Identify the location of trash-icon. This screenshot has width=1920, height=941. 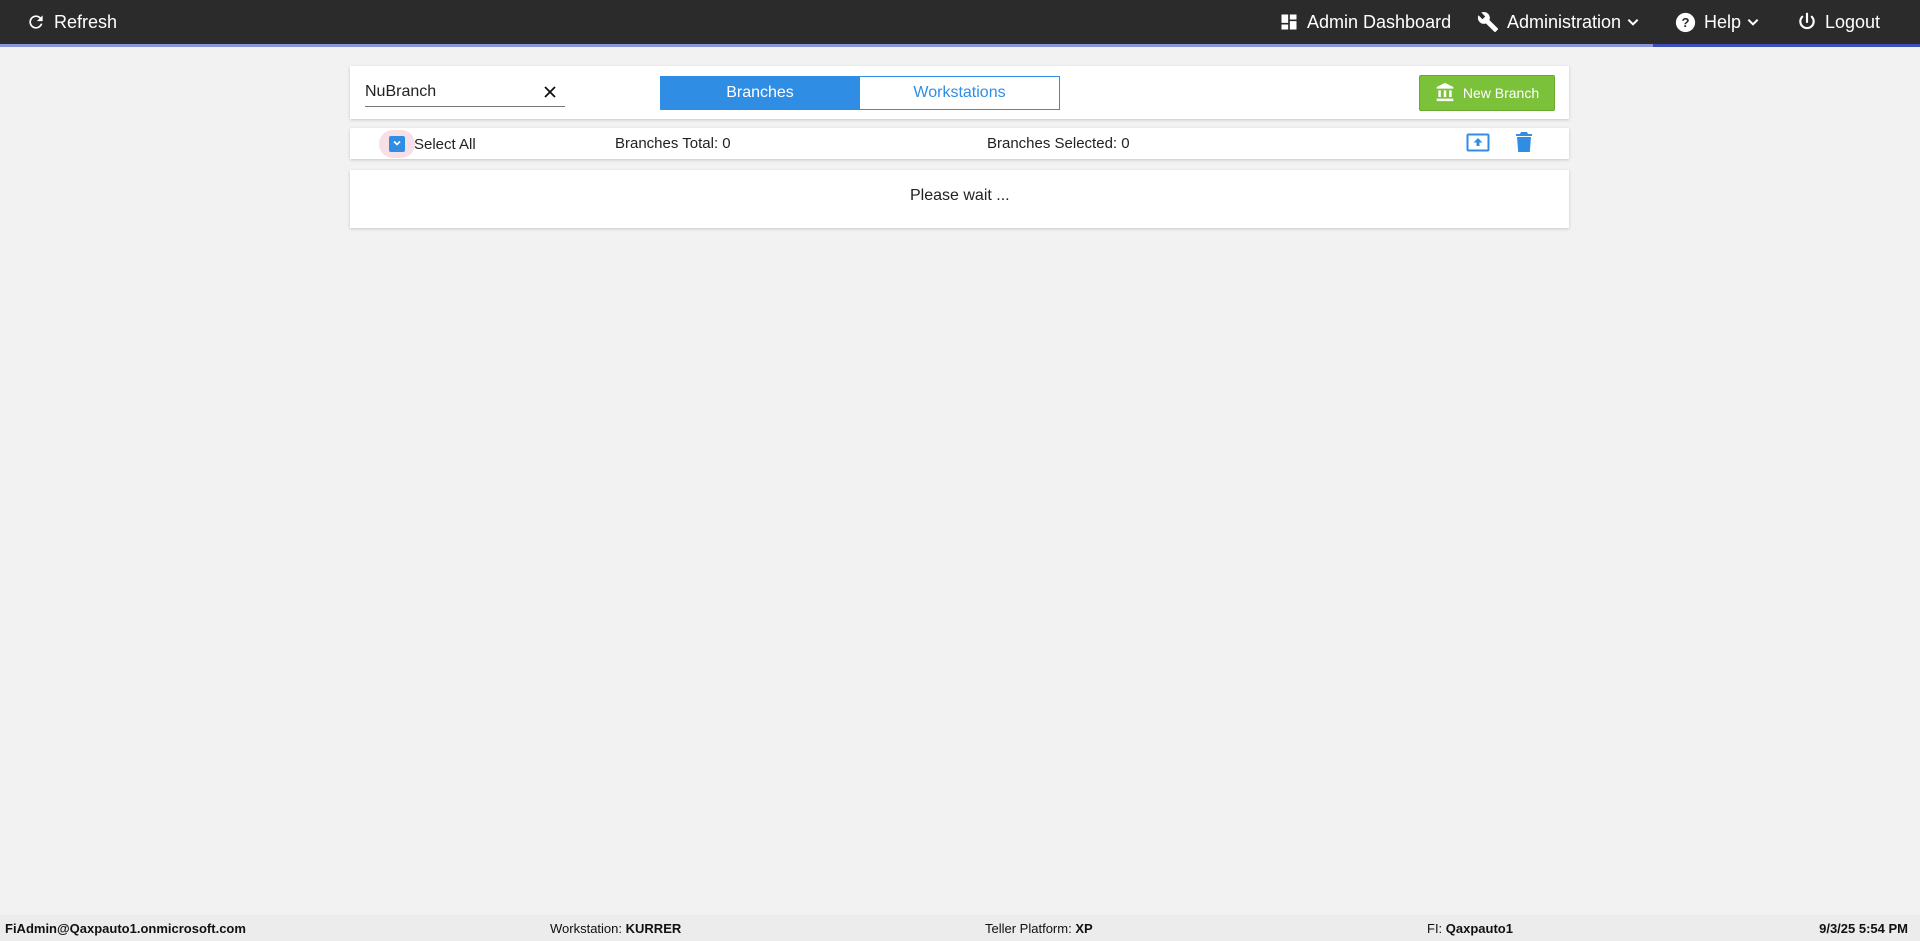
(1524, 144).